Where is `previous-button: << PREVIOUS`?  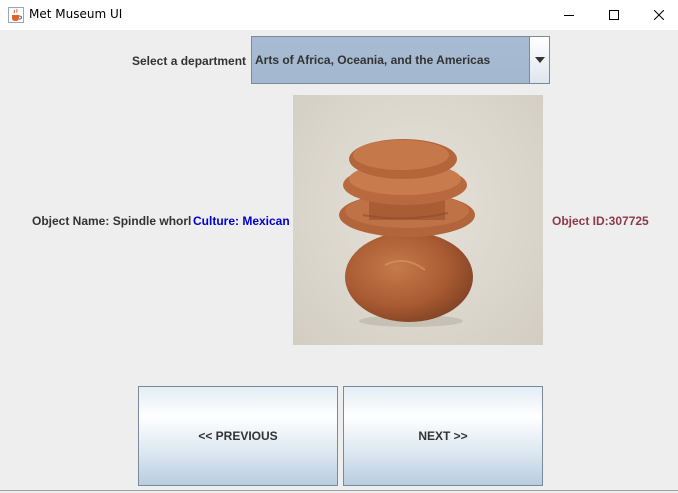
previous-button: << PREVIOUS is located at coordinates (238, 436).